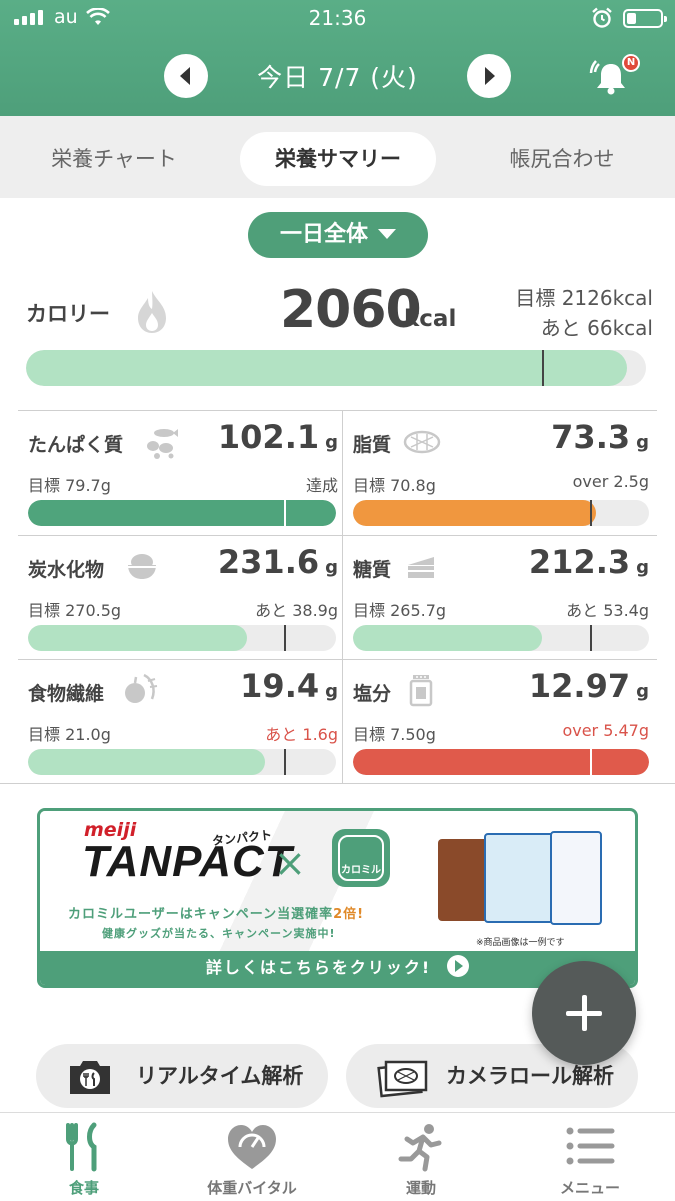 The height and width of the screenshot is (1201, 675). Describe the element at coordinates (342, 596) in the screenshot. I see `grid-divider` at that location.